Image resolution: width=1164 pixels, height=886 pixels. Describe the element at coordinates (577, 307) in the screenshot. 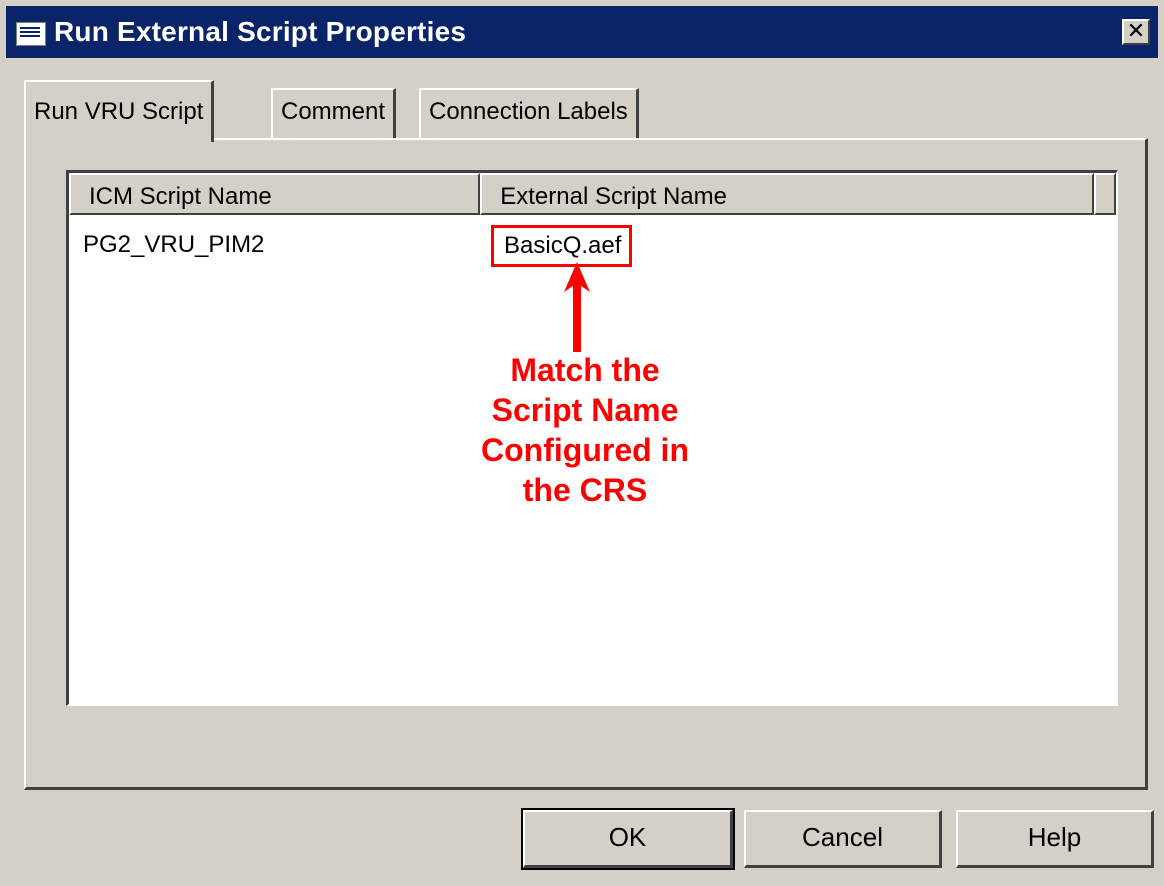

I see `up-arrow-icon` at that location.